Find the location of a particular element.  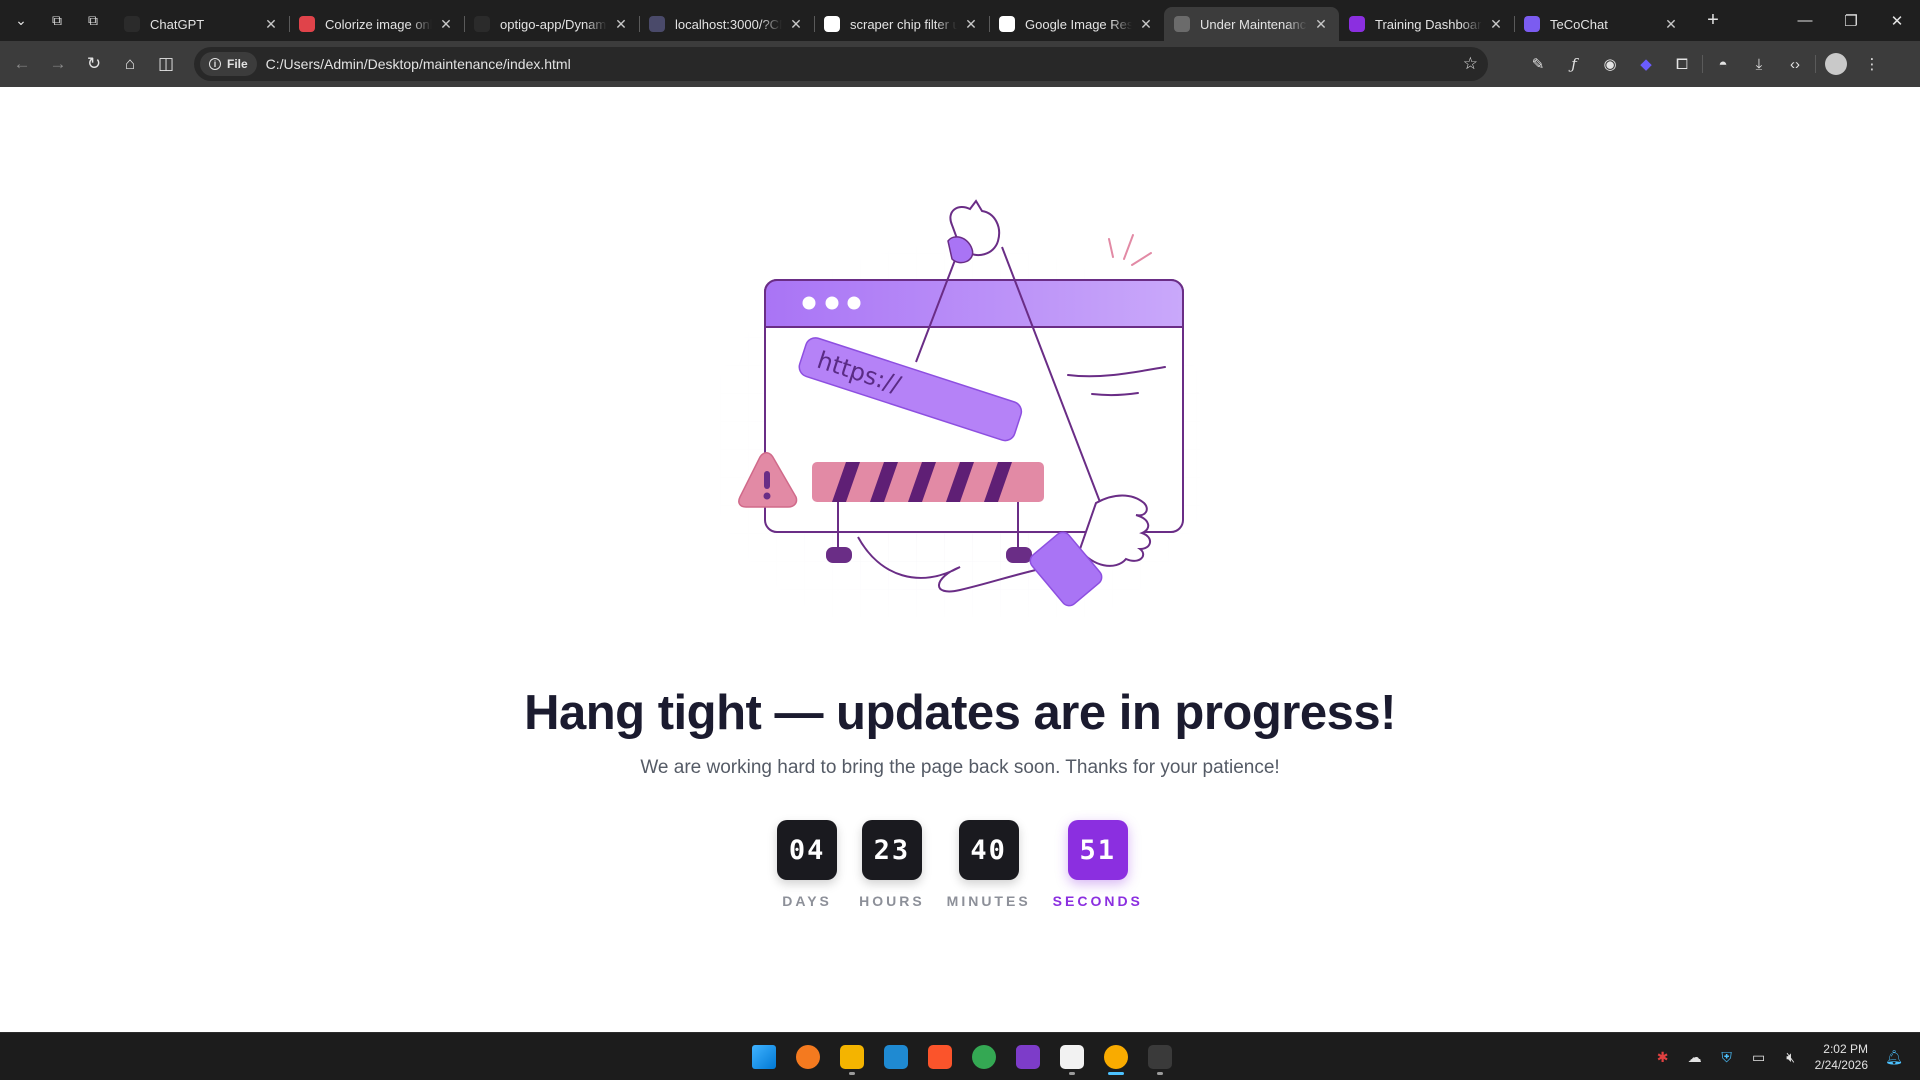

tab-title: Colorize image online is located at coordinates (378, 24).